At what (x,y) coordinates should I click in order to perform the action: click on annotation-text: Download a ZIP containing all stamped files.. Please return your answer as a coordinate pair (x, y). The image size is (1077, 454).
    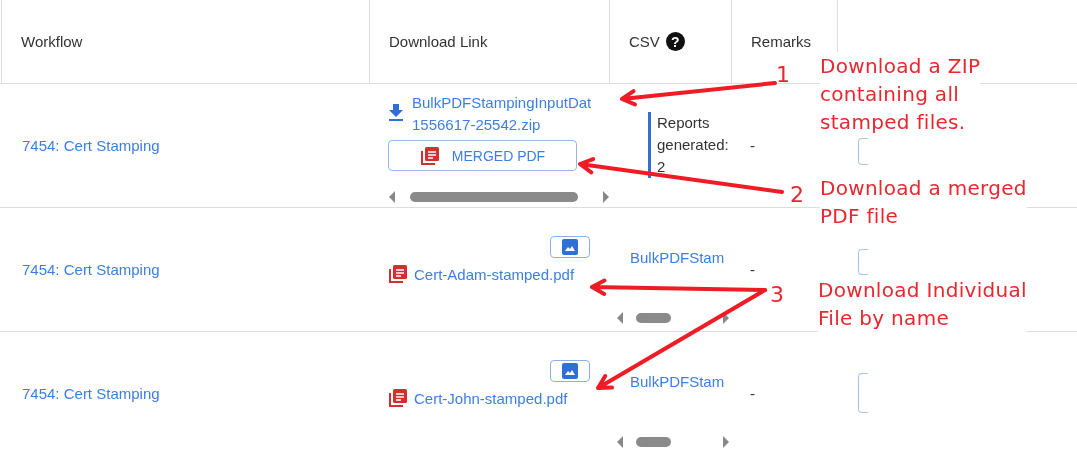
    Looking at the image, I should click on (900, 94).